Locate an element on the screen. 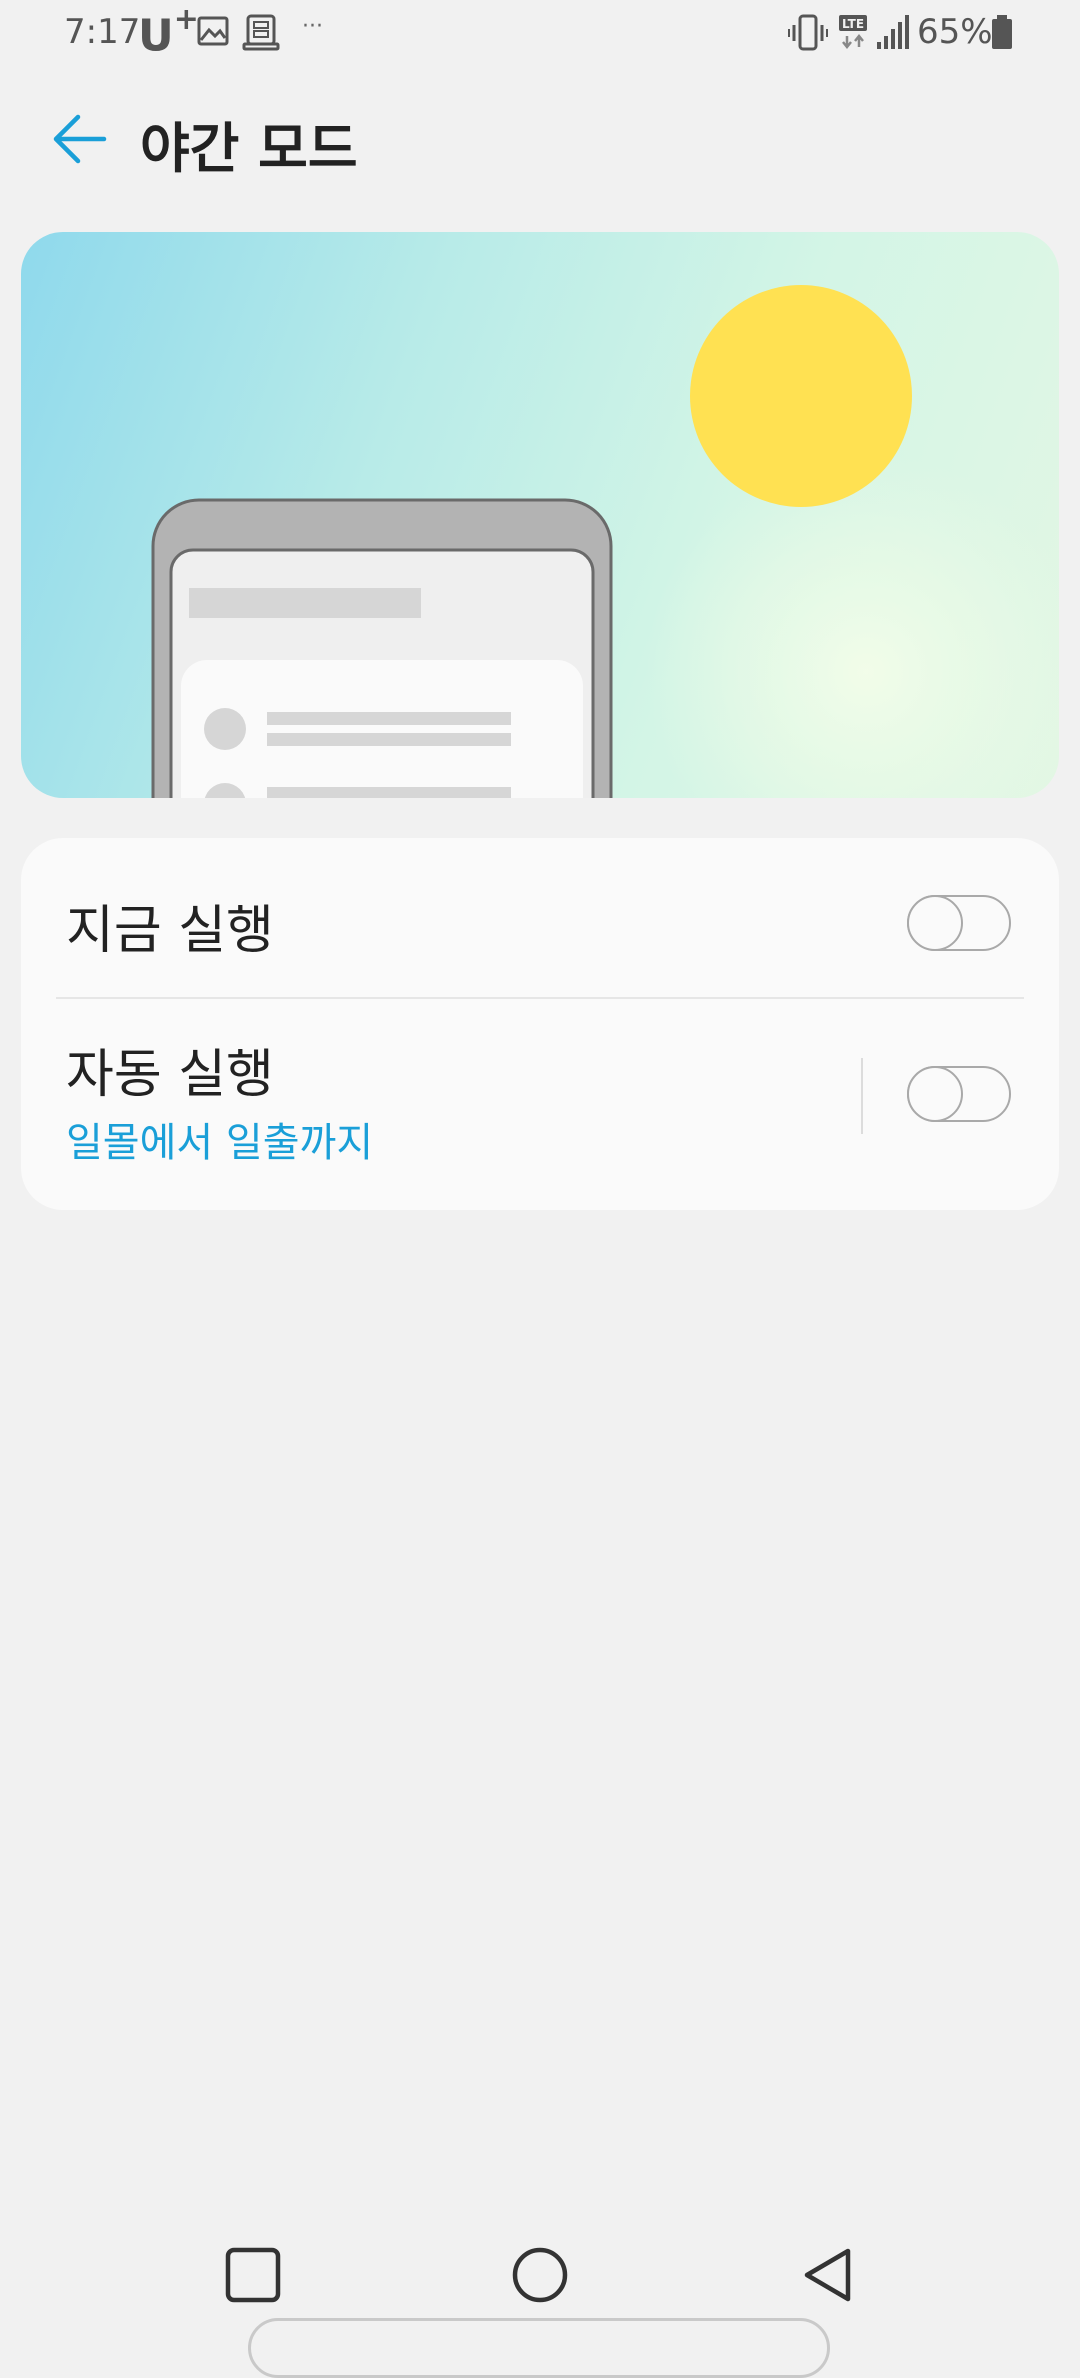  setting-subtitle: 일몰에서 일출까지 is located at coordinates (220, 1143).